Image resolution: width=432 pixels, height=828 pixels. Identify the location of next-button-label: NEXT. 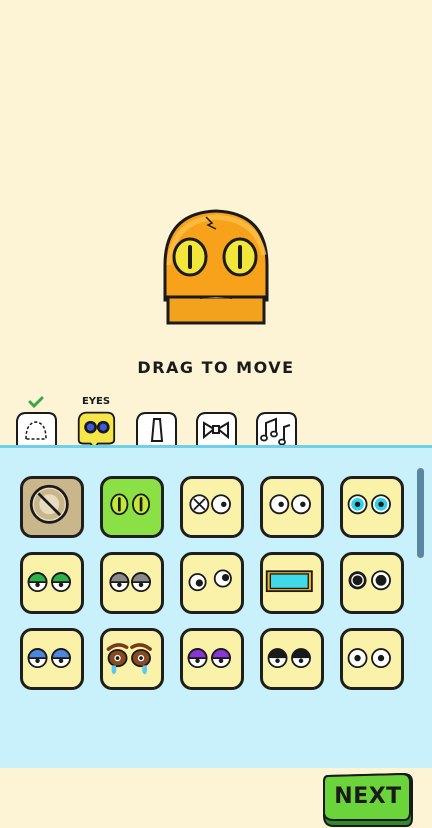
(368, 796).